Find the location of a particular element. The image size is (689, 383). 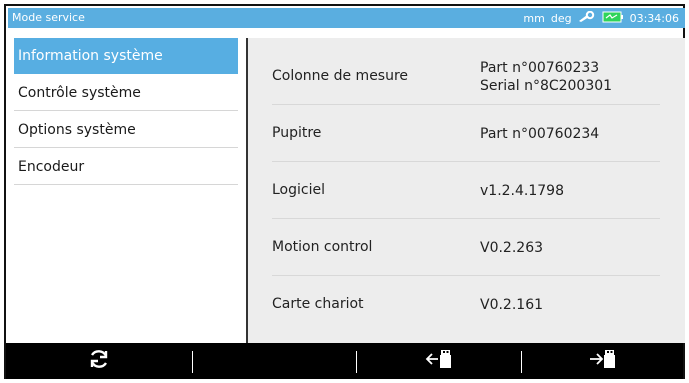

info-value: v1.2.4.1798 is located at coordinates (522, 190).